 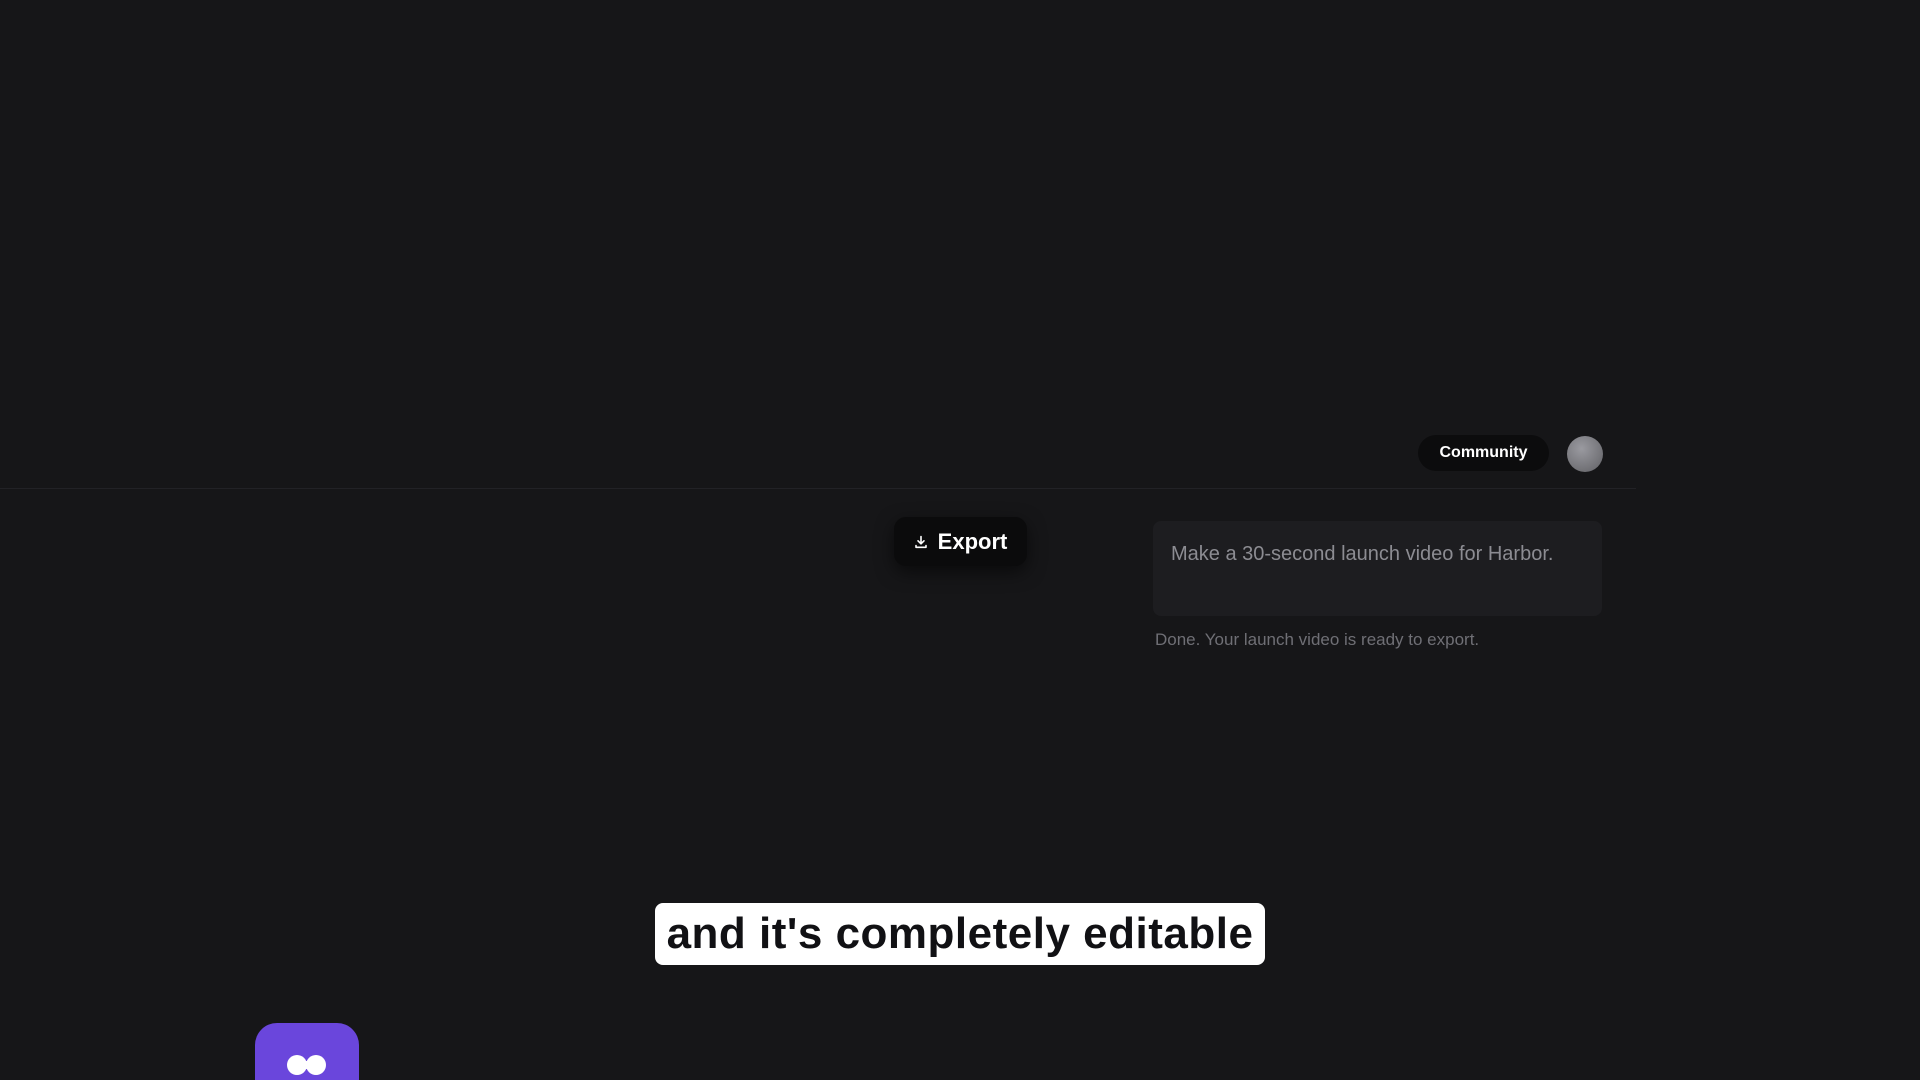 What do you see at coordinates (1585, 454) in the screenshot?
I see `user-avatar` at bounding box center [1585, 454].